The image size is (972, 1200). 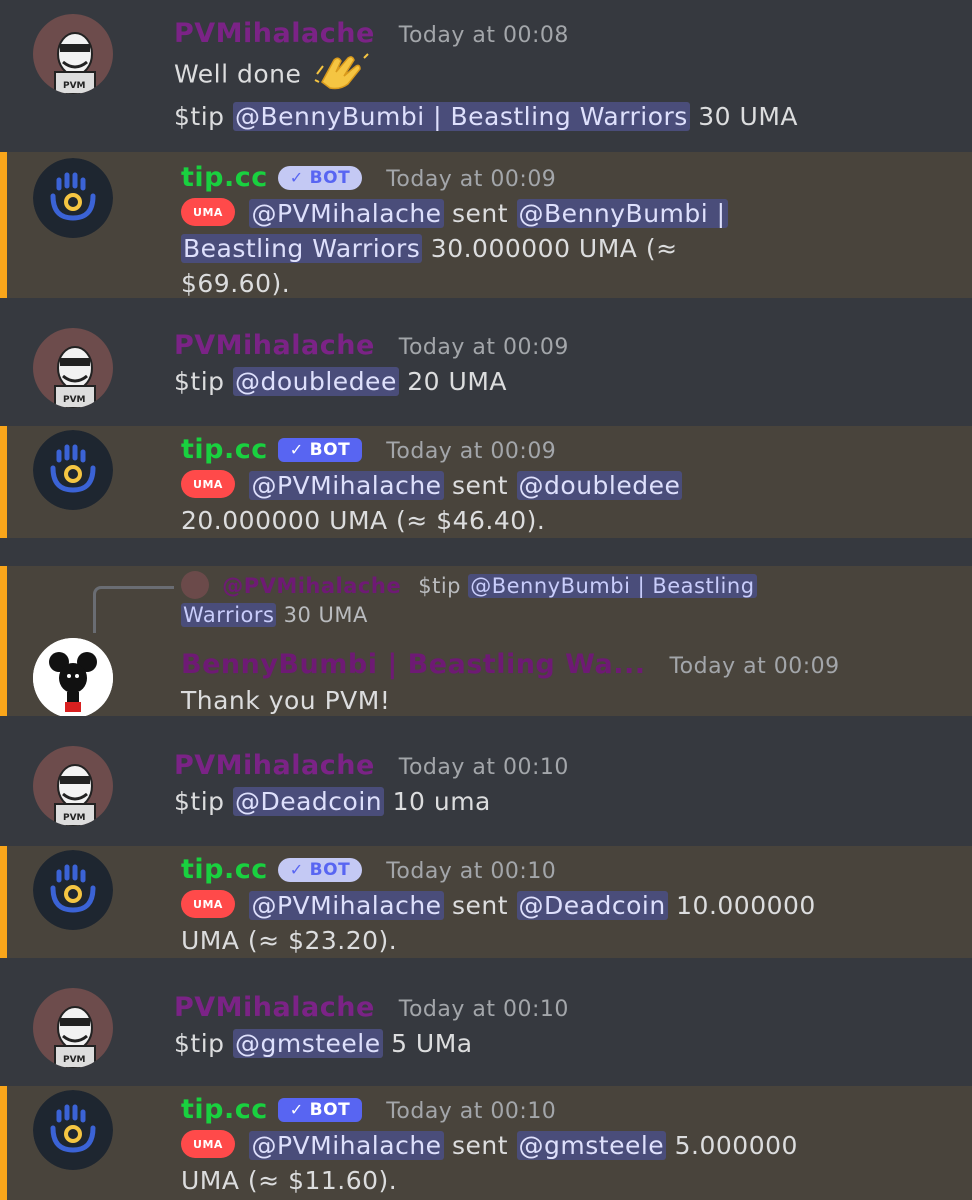 I want to click on message-text: UMA (≈ $23.20)., so click(x=289, y=940).